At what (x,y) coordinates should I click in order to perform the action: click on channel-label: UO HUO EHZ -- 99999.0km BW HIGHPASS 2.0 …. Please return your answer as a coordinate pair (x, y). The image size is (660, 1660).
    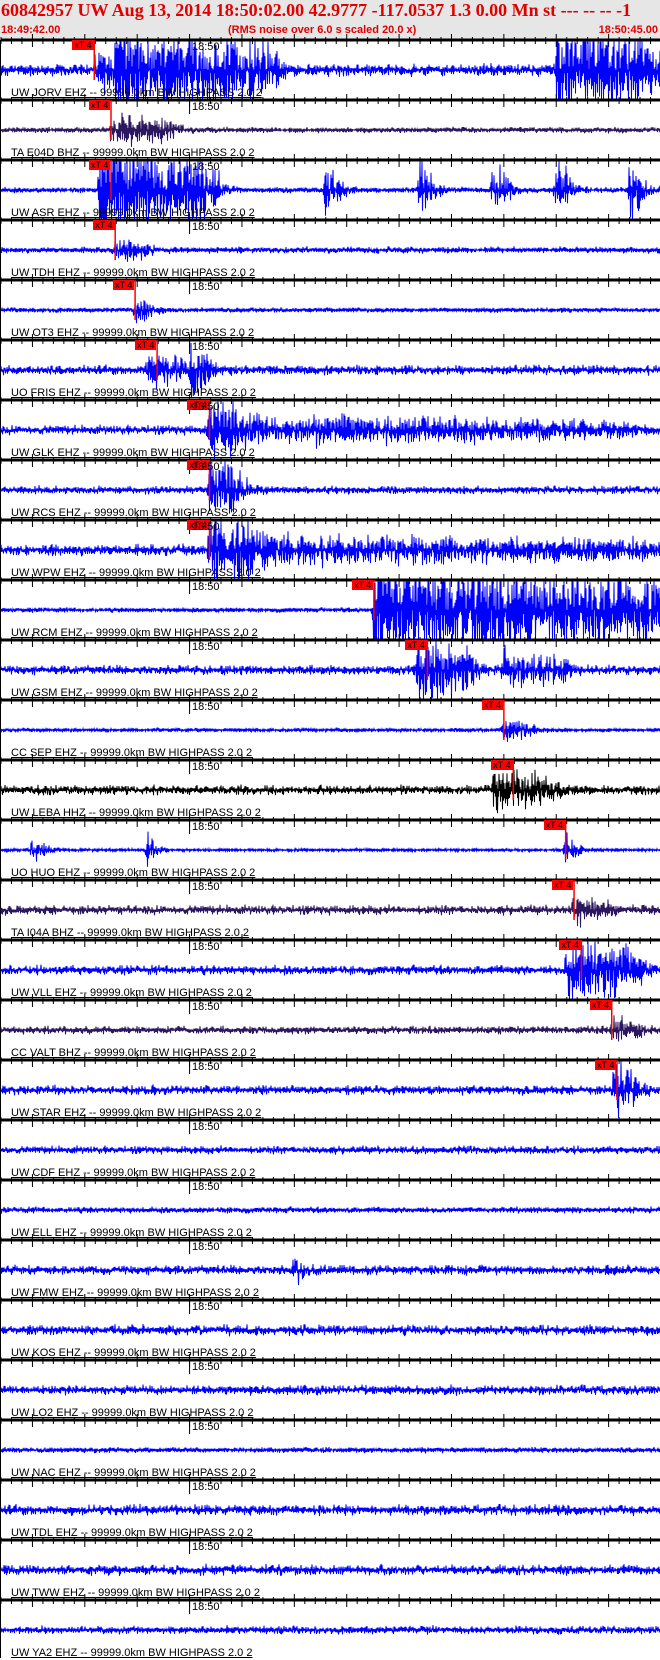
    Looking at the image, I should click on (133, 873).